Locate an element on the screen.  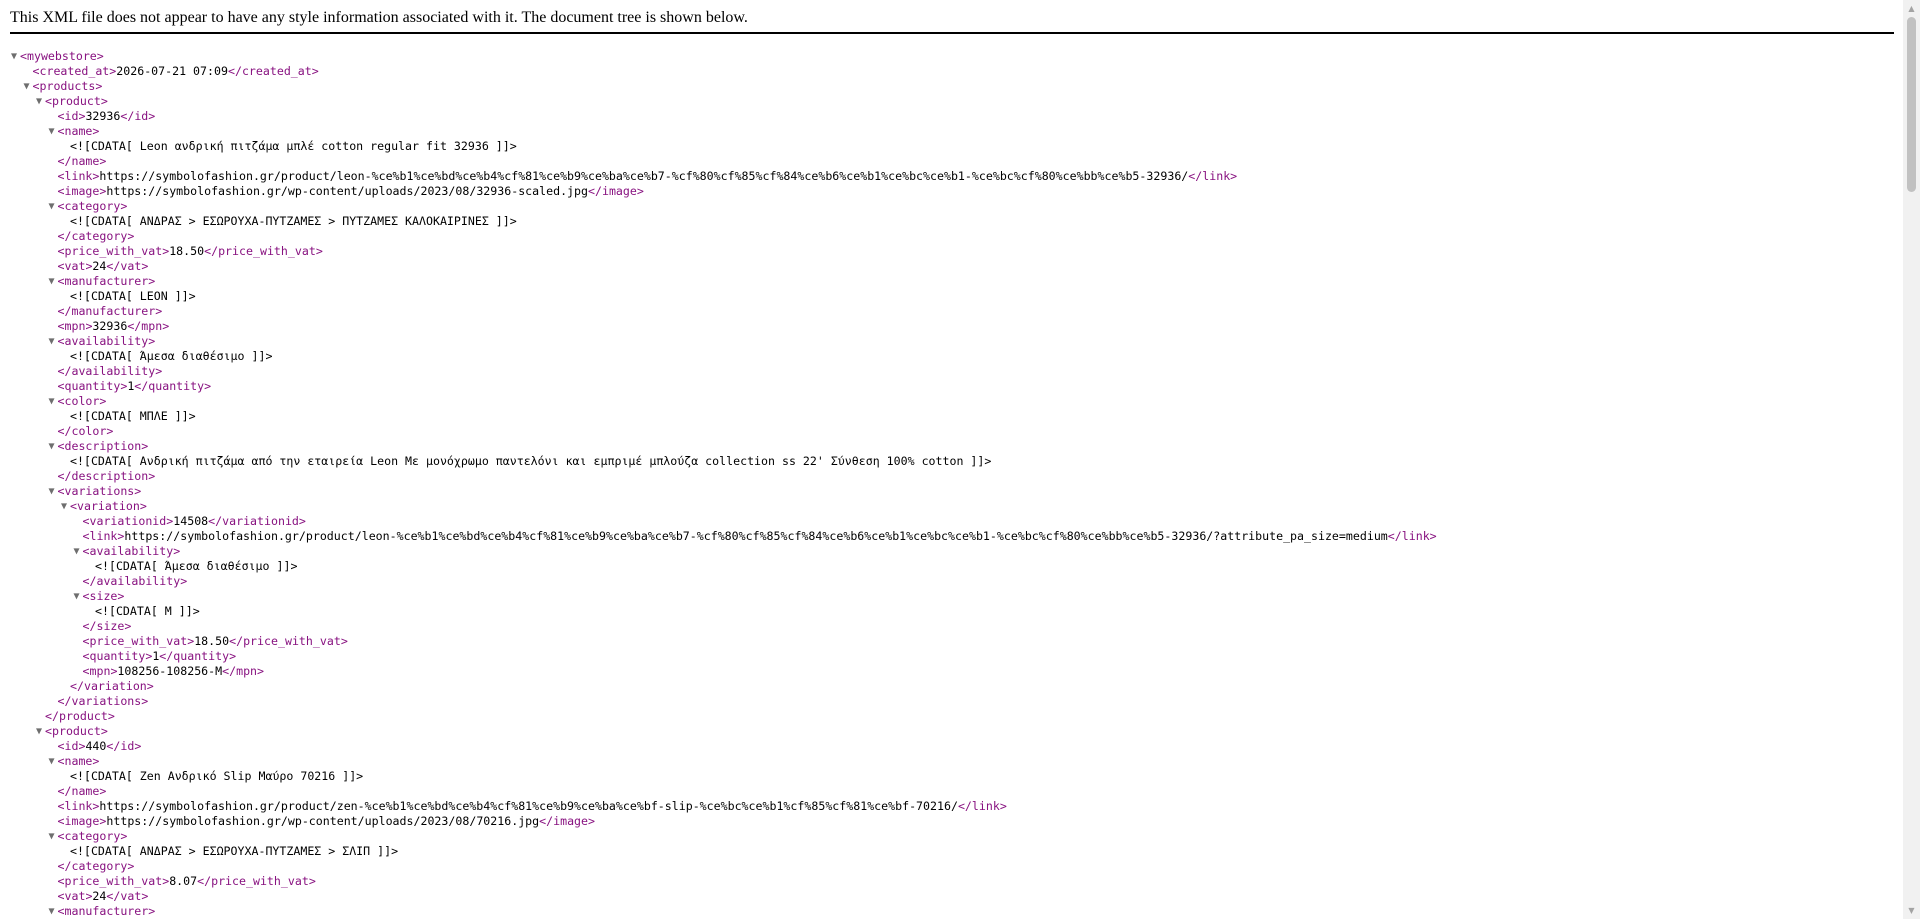
xml-open-tag: <vat> is located at coordinates (75, 896).